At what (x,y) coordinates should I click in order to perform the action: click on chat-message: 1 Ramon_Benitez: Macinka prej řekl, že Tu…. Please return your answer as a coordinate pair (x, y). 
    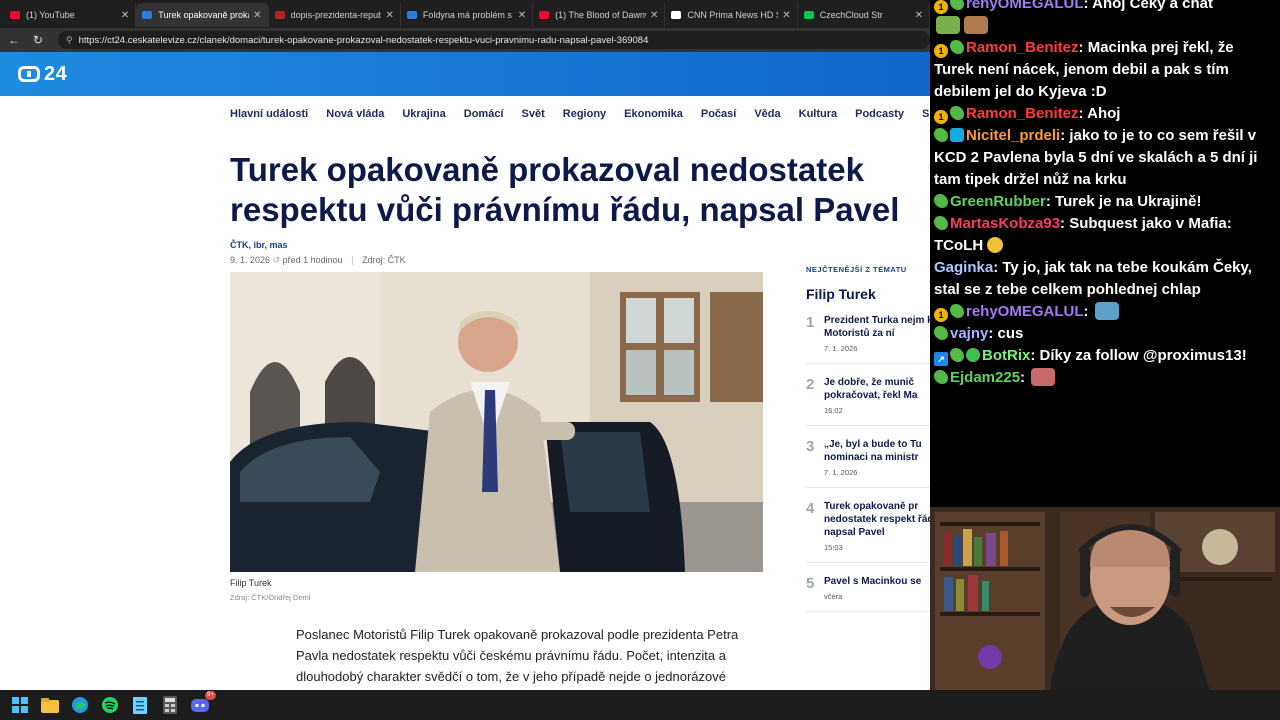
    Looking at the image, I should click on (1105, 70).